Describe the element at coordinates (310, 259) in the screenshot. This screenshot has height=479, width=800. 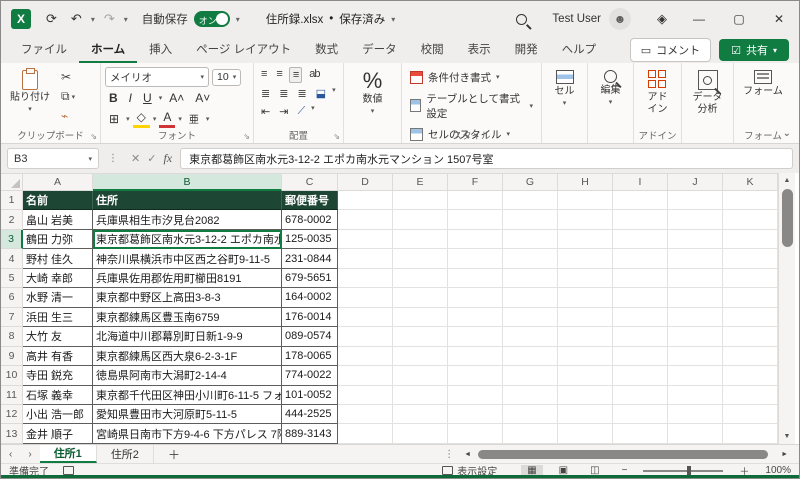
I see `cell-C4: 231-0844` at that location.